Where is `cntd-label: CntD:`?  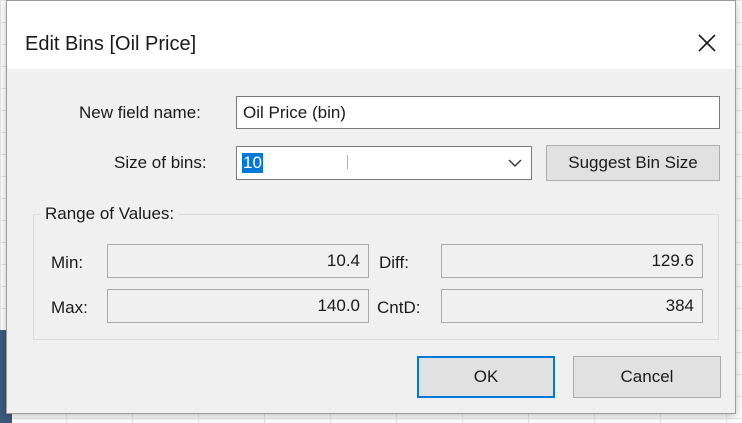 cntd-label: CntD: is located at coordinates (399, 307).